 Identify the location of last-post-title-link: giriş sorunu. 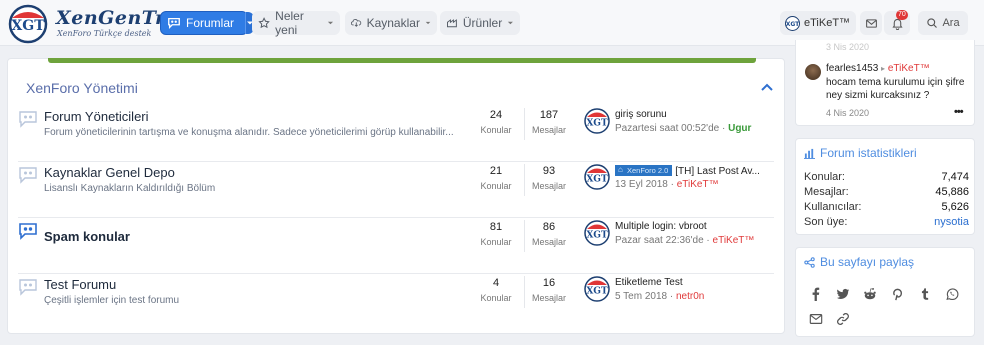
(695, 114).